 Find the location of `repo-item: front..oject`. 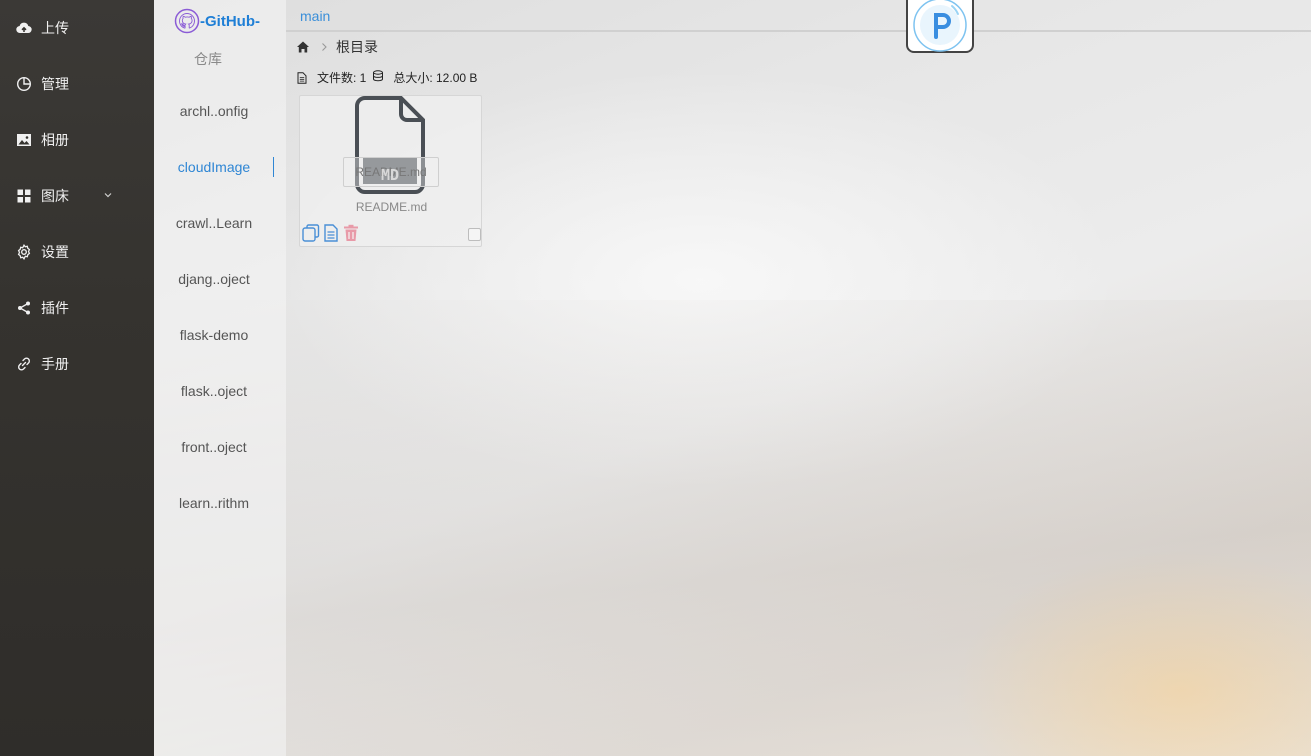

repo-item: front..oject is located at coordinates (214, 447).